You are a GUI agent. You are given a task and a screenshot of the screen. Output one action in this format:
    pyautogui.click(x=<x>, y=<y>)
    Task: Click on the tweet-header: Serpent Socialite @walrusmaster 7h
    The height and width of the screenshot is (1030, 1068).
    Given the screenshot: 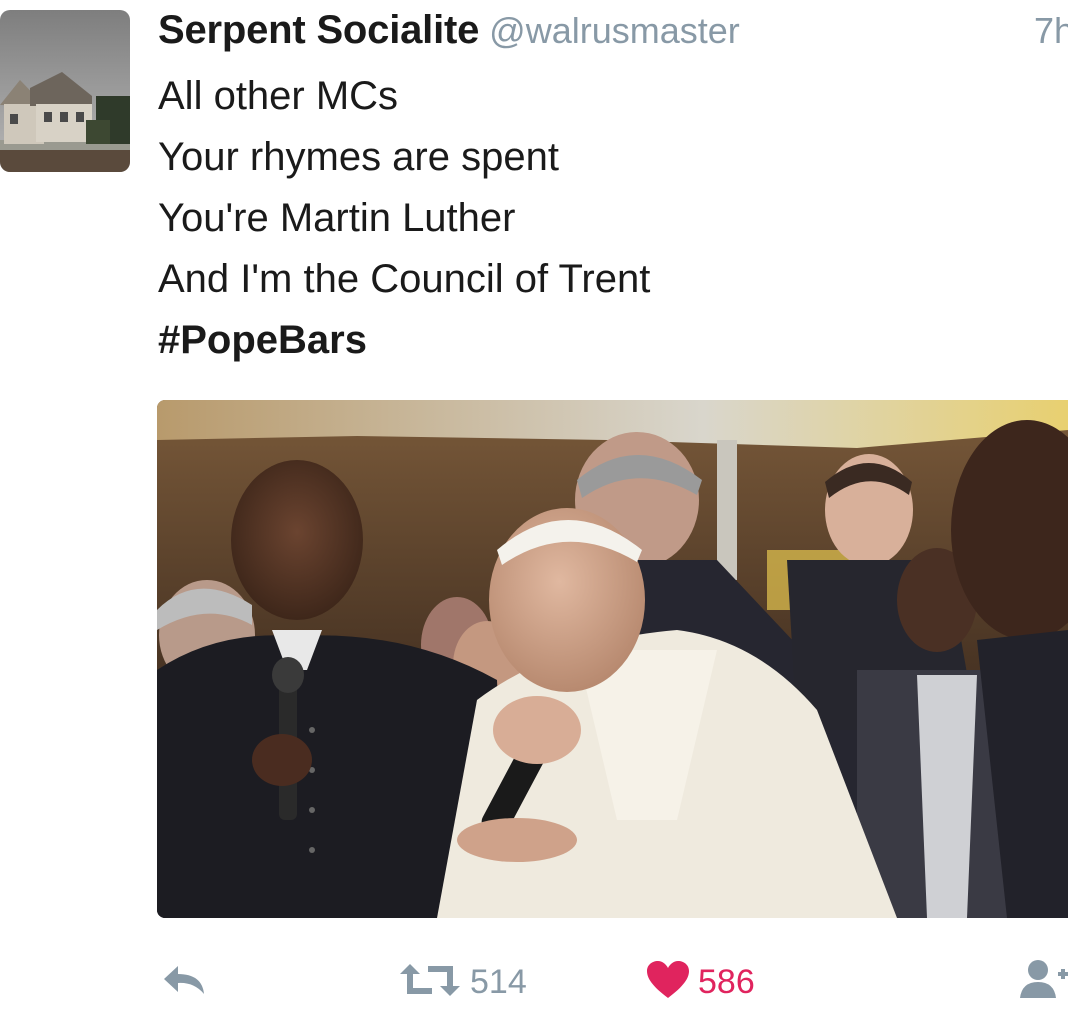 What is the action you would take?
    pyautogui.click(x=613, y=33)
    